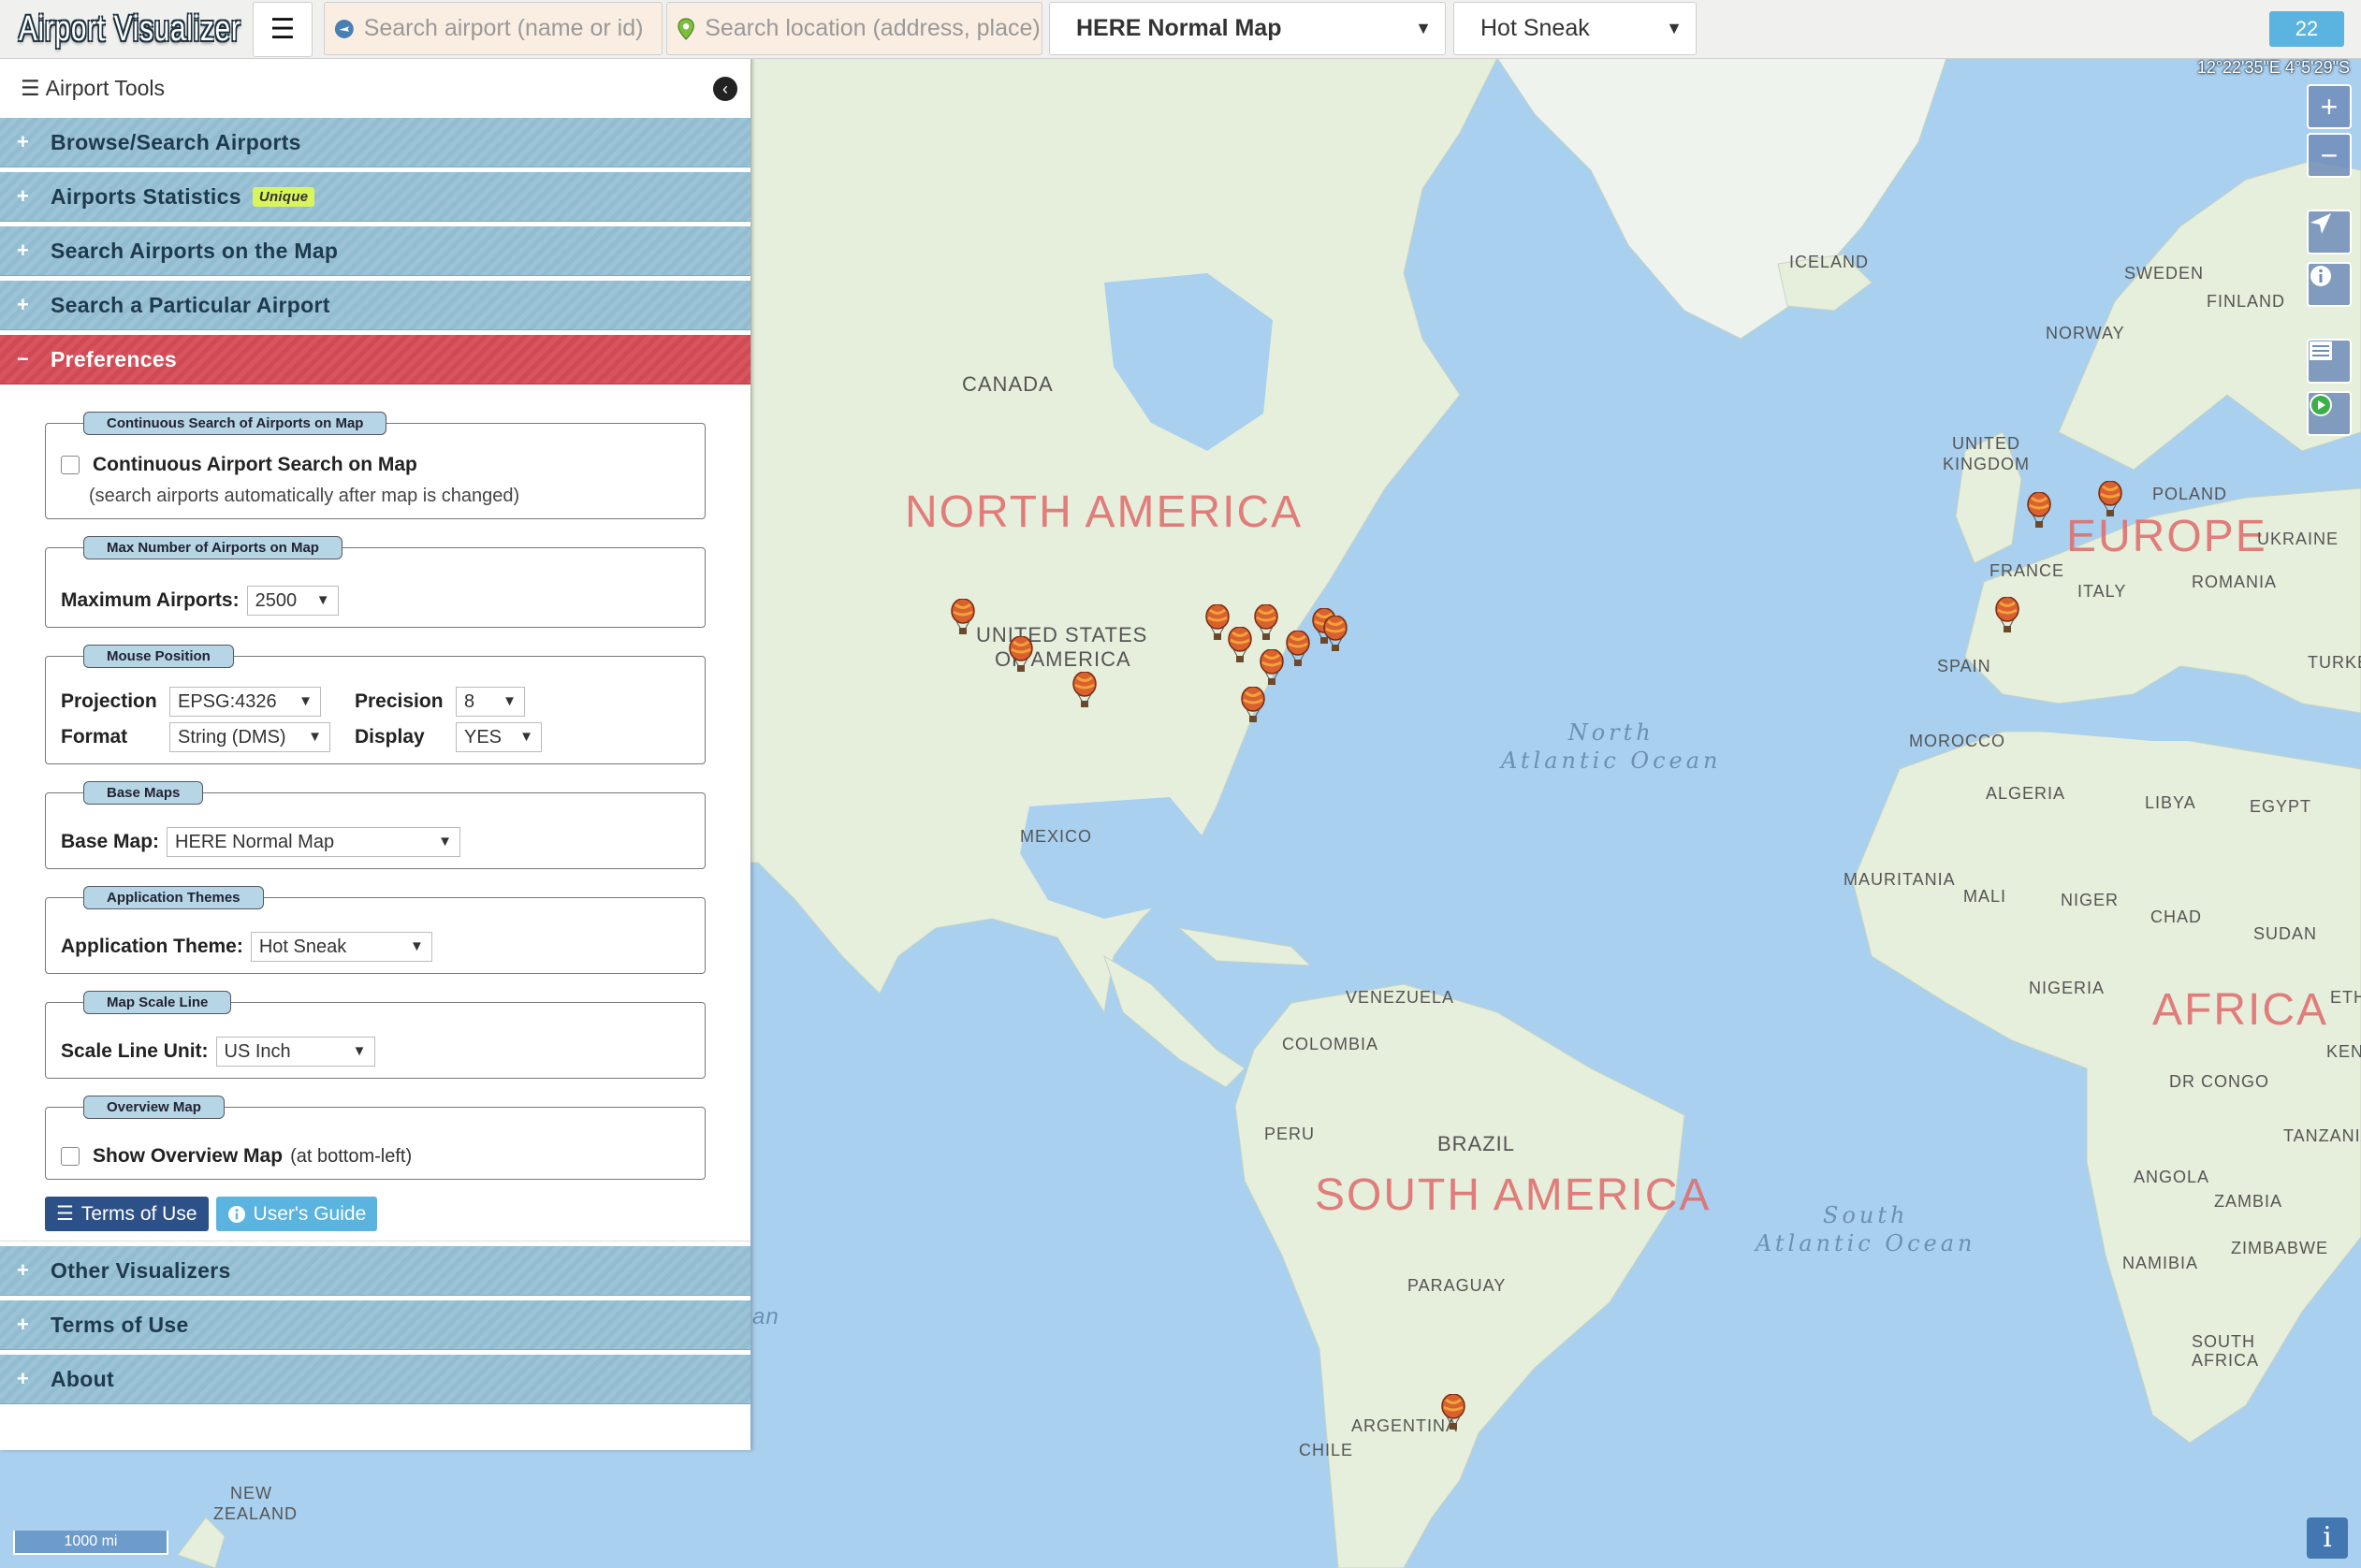 This screenshot has width=2361, height=1568. Describe the element at coordinates (390, 737) in the screenshot. I see `display-label: Display` at that location.